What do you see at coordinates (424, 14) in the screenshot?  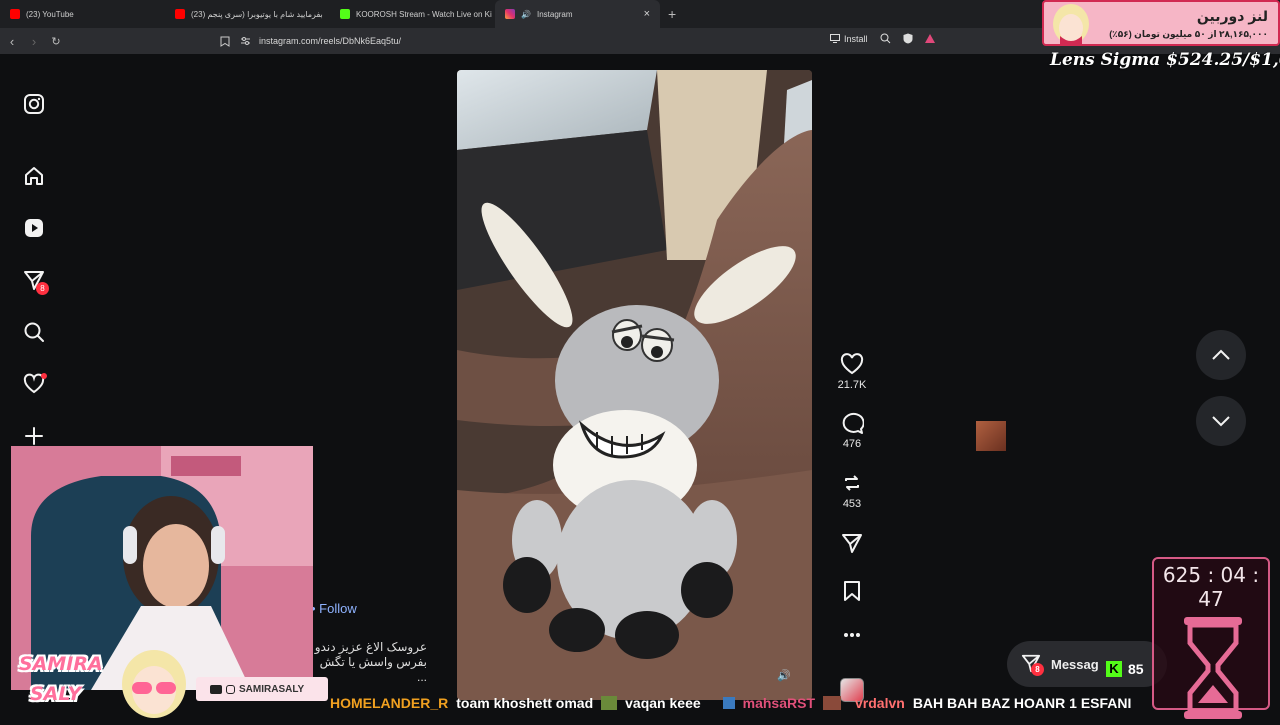 I see `tab-title: KOOROSH Stream - Watch Live on Ki` at bounding box center [424, 14].